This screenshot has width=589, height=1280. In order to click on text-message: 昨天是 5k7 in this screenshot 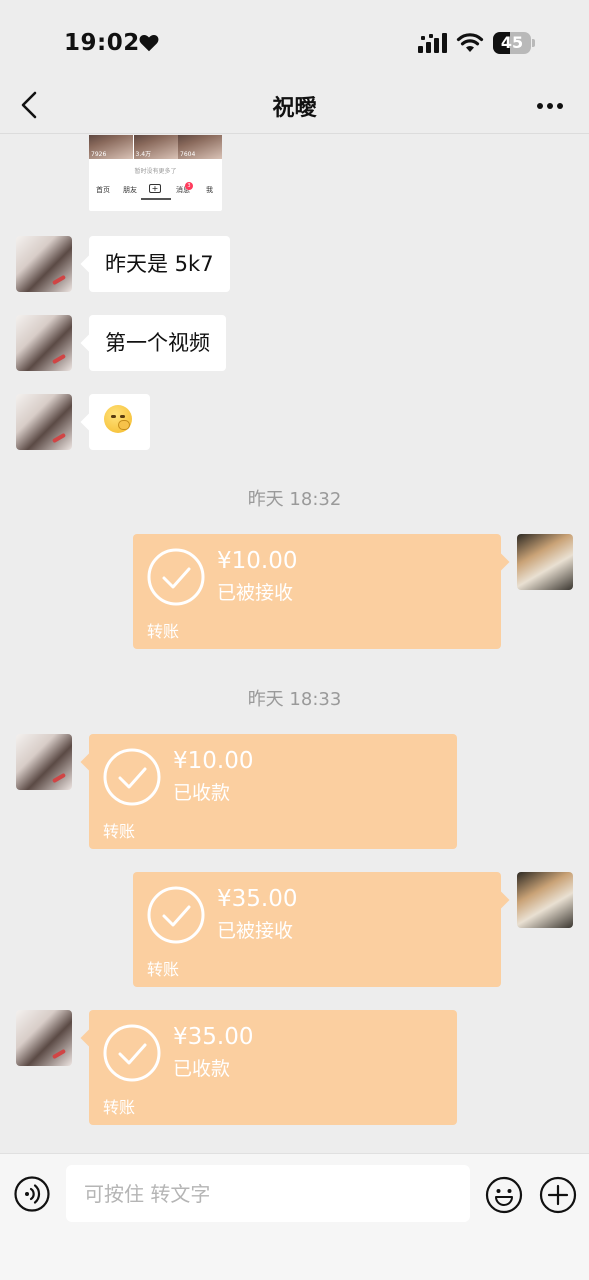, I will do `click(159, 264)`.